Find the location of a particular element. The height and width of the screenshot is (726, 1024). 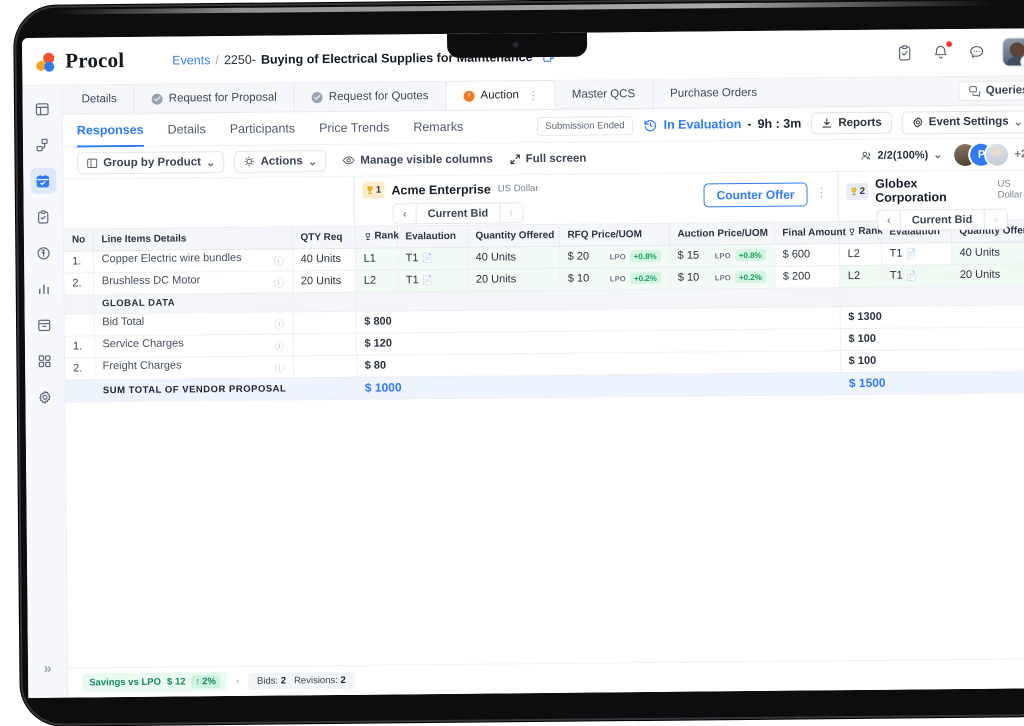

tab-details: Details is located at coordinates (99, 99).